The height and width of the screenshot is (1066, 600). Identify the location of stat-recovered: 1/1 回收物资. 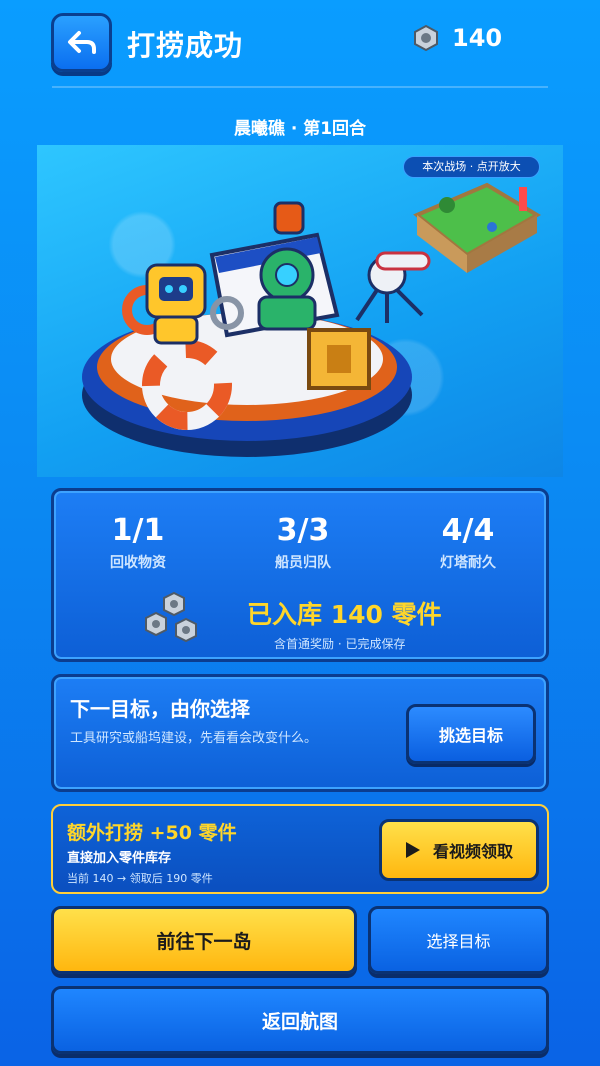
(138, 542).